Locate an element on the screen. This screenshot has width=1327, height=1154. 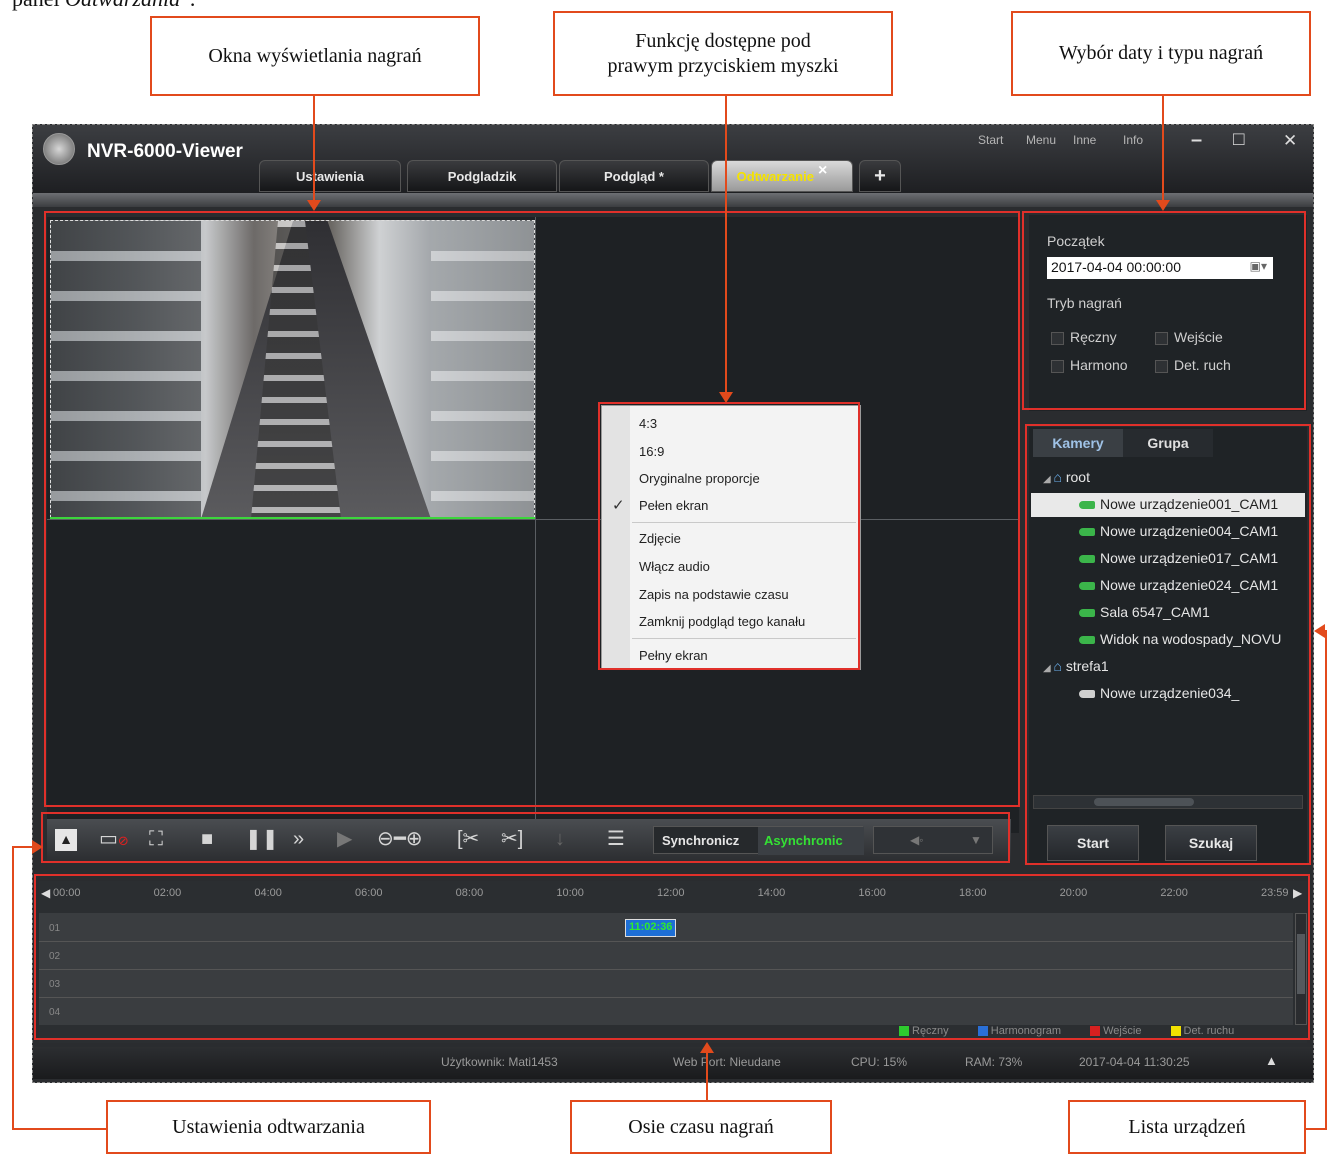
tab-odtwarzanie: Odtwarzanie × is located at coordinates (782, 176).